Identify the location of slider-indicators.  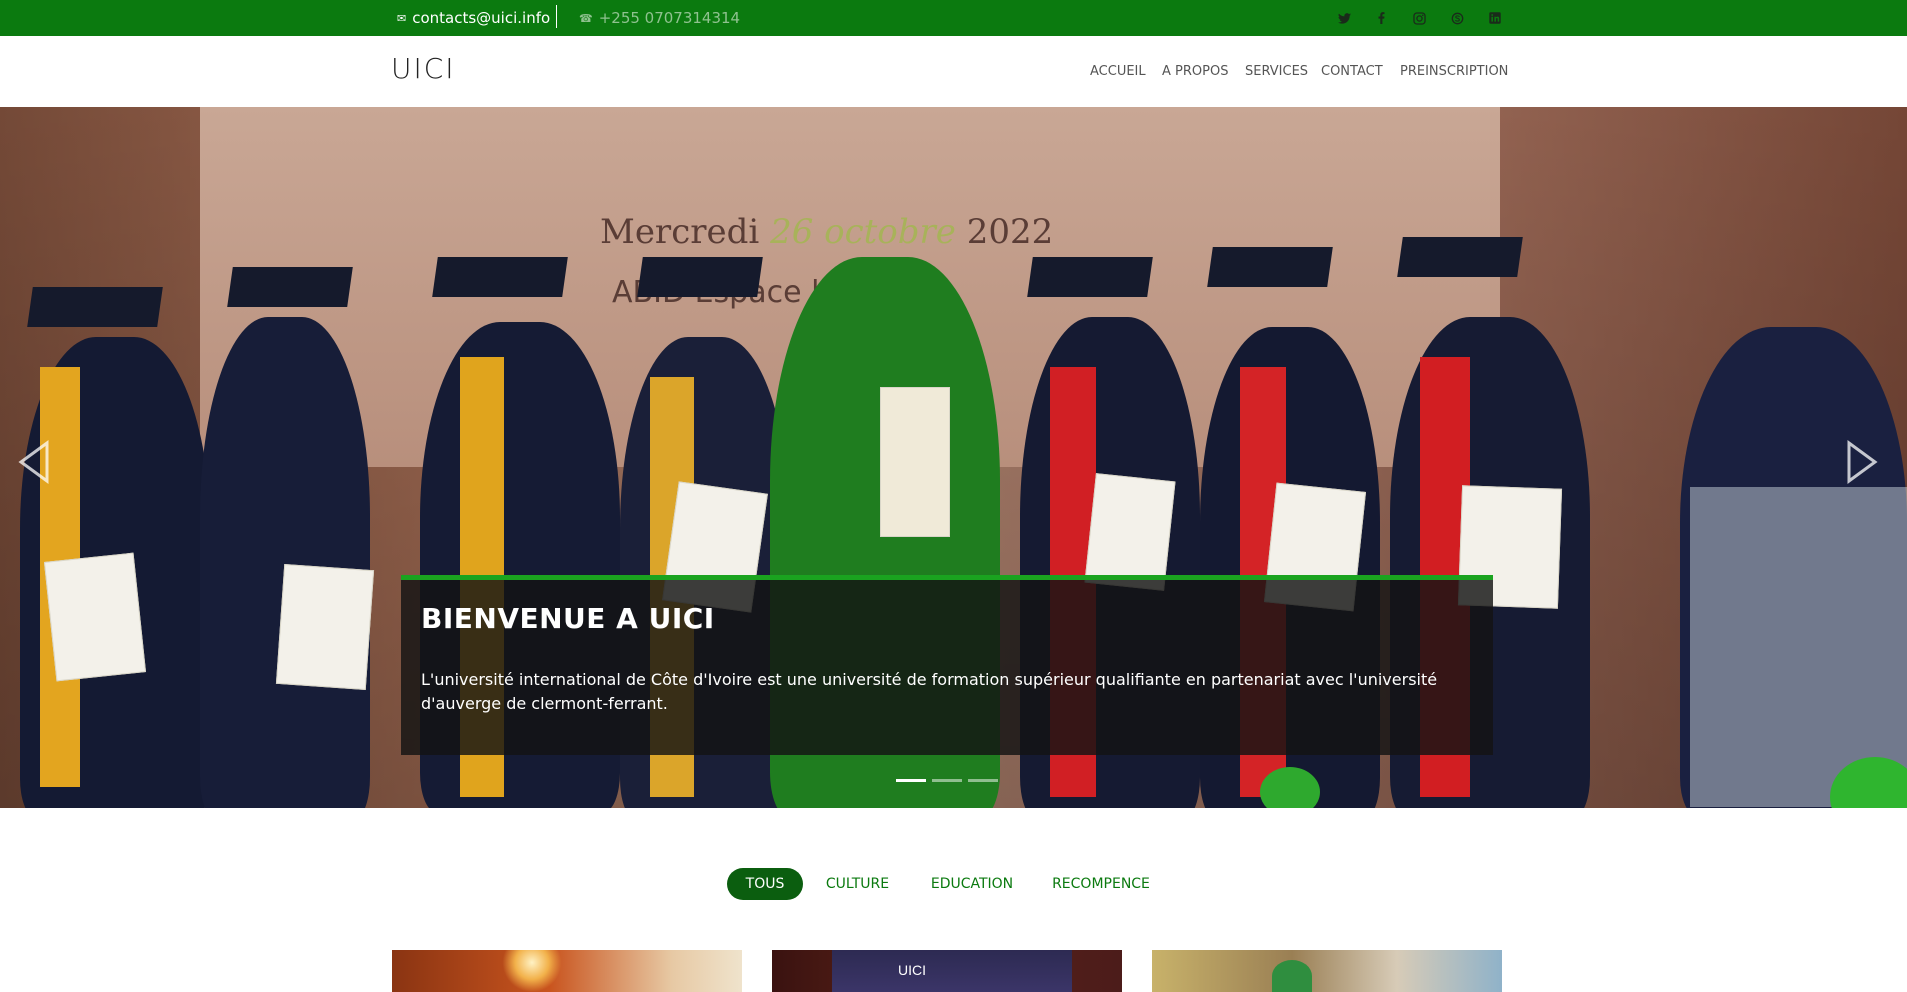
(947, 780).